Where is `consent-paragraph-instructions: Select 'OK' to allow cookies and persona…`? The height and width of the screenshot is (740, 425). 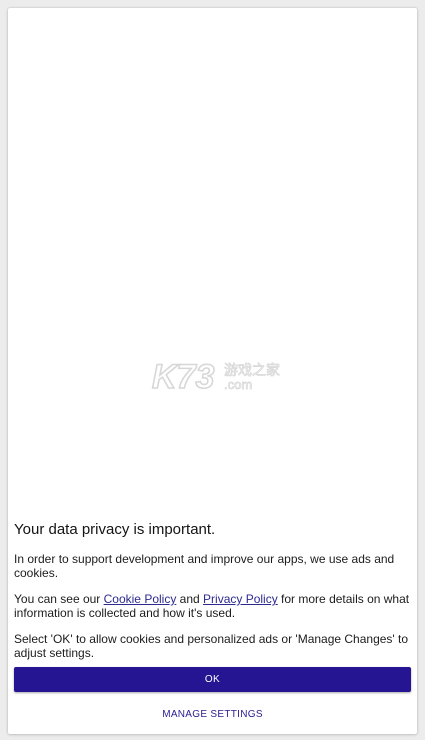
consent-paragraph-instructions: Select 'OK' to allow cookies and persona… is located at coordinates (211, 646).